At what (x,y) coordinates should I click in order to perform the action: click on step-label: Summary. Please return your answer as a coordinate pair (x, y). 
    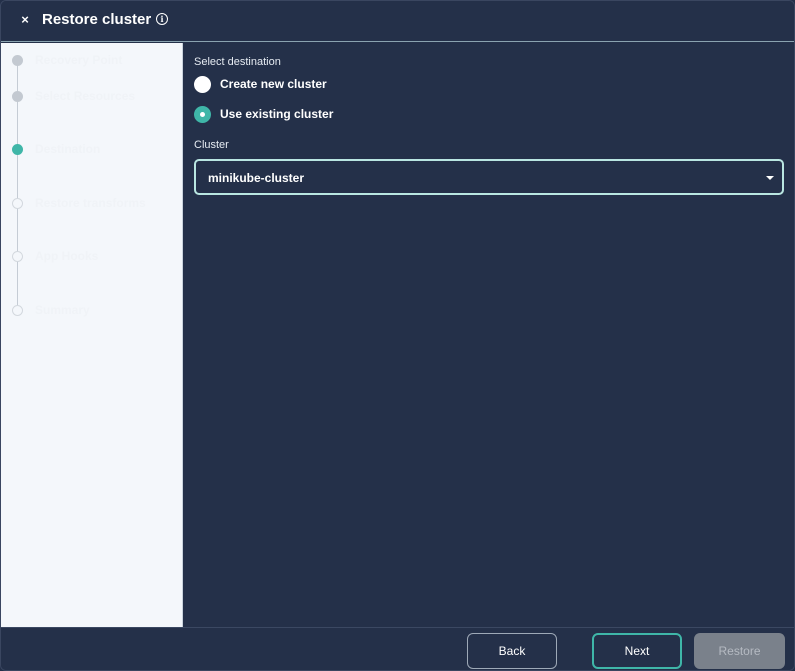
    Looking at the image, I should click on (62, 310).